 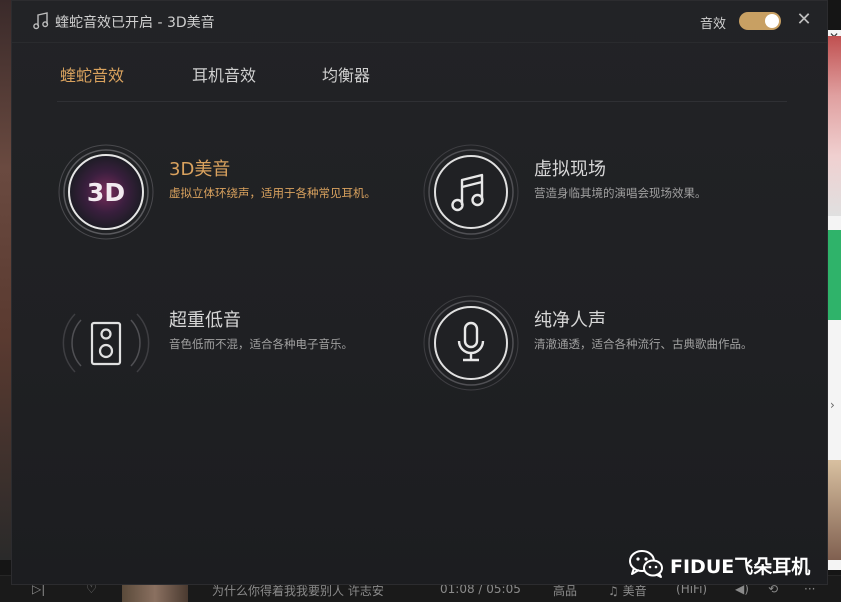 I want to click on dialog-title: 蝰蛇音效已开启 - 3D美音, so click(x=135, y=23).